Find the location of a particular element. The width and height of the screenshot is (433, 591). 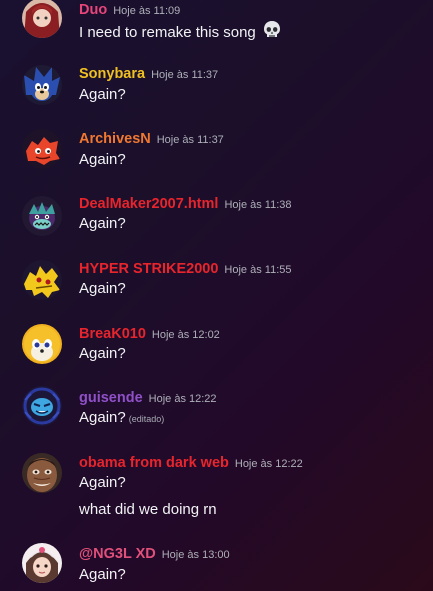

author-name: DealMaker2007.html is located at coordinates (148, 204).